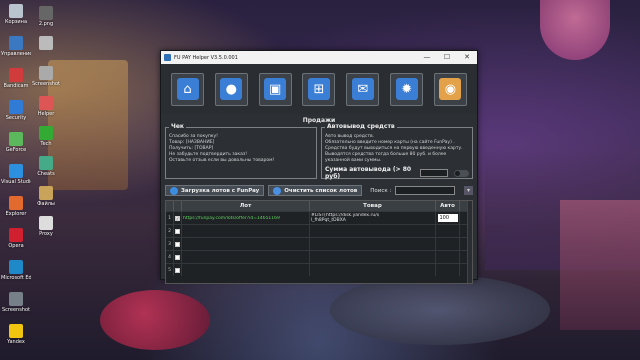 Image resolution: width=640 pixels, height=360 pixels. Describe the element at coordinates (363, 89) in the screenshot. I see `toolbar-mail-button: ✉` at that location.